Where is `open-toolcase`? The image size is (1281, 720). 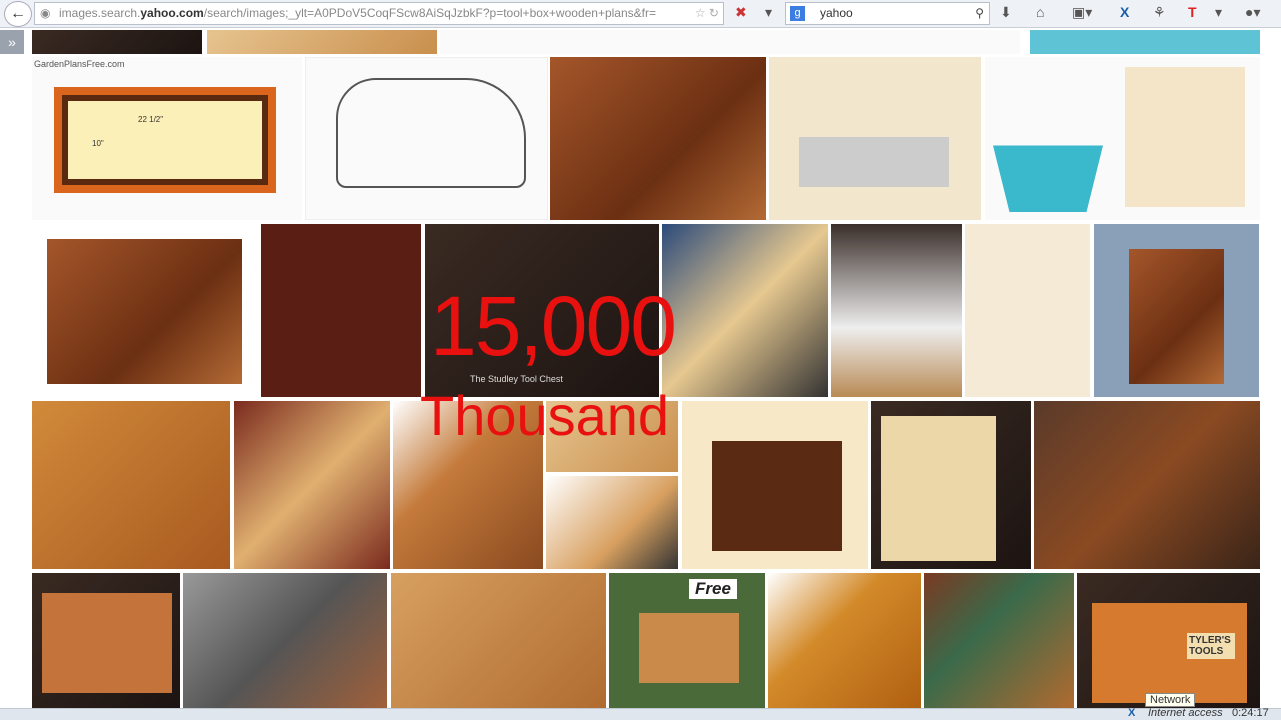 open-toolcase is located at coordinates (107, 643).